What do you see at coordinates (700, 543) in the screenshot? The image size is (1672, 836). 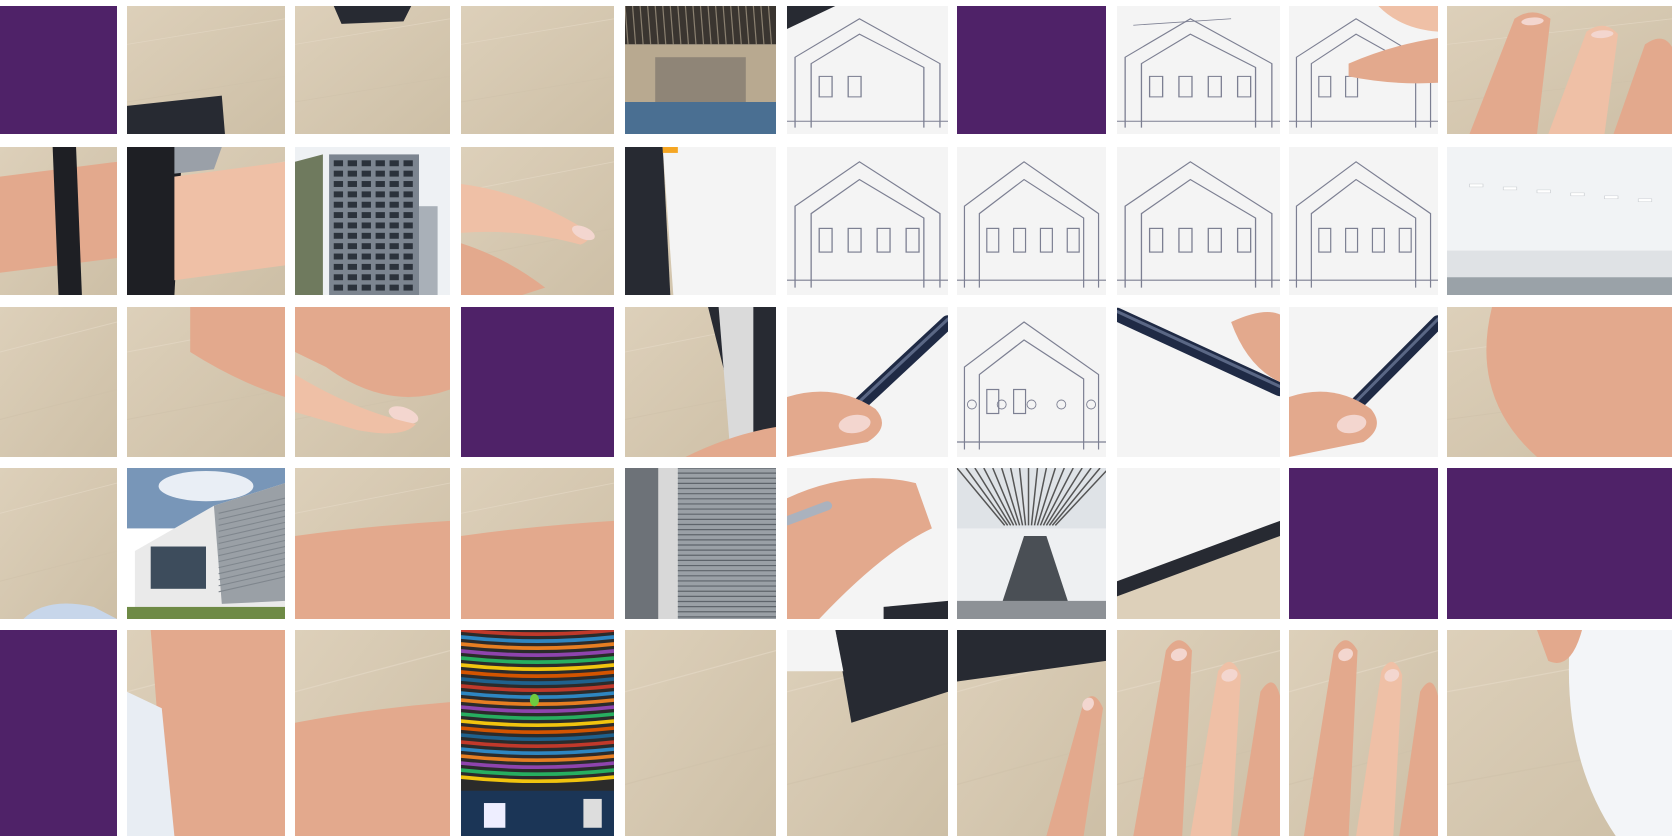 I see `photo-tile-building-louvre` at bounding box center [700, 543].